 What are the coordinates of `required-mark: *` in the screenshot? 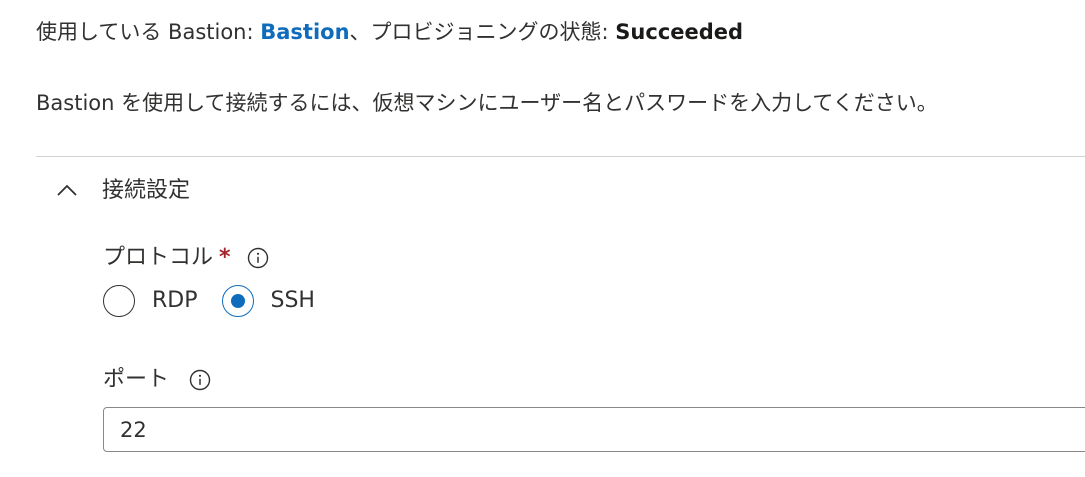 It's located at (225, 257).